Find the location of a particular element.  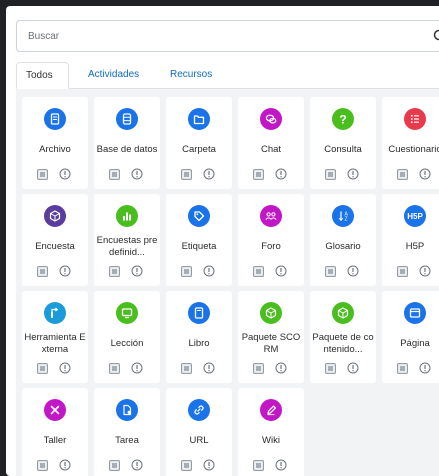

module-card: Tarea is located at coordinates (127, 432).